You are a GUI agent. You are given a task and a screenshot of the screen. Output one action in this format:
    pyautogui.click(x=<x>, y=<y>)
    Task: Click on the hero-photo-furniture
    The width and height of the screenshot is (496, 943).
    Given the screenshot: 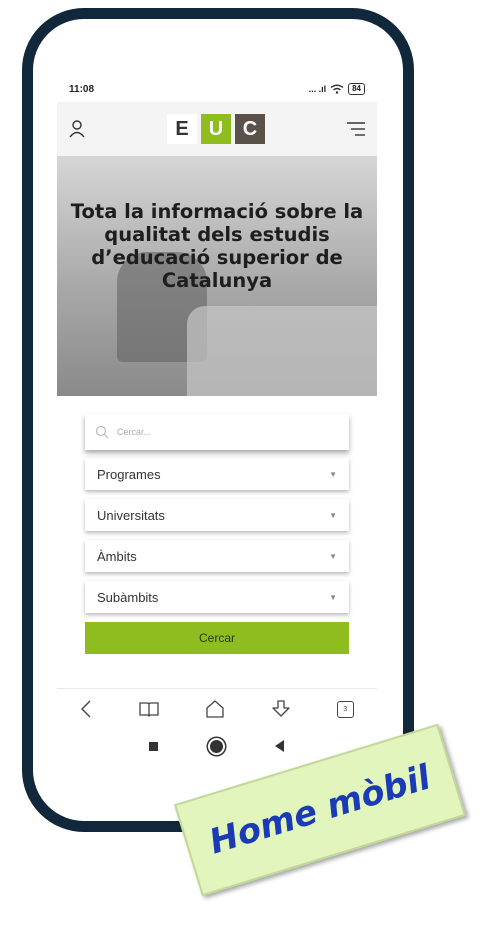 What is the action you would take?
    pyautogui.click(x=282, y=351)
    